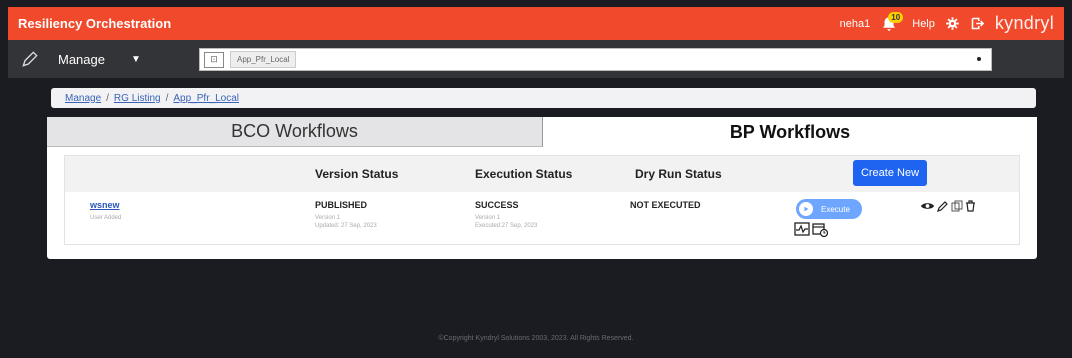 The height and width of the screenshot is (358, 1072). What do you see at coordinates (595, 59) in the screenshot?
I see `context-select: ⊡ App_Pfr_Local` at bounding box center [595, 59].